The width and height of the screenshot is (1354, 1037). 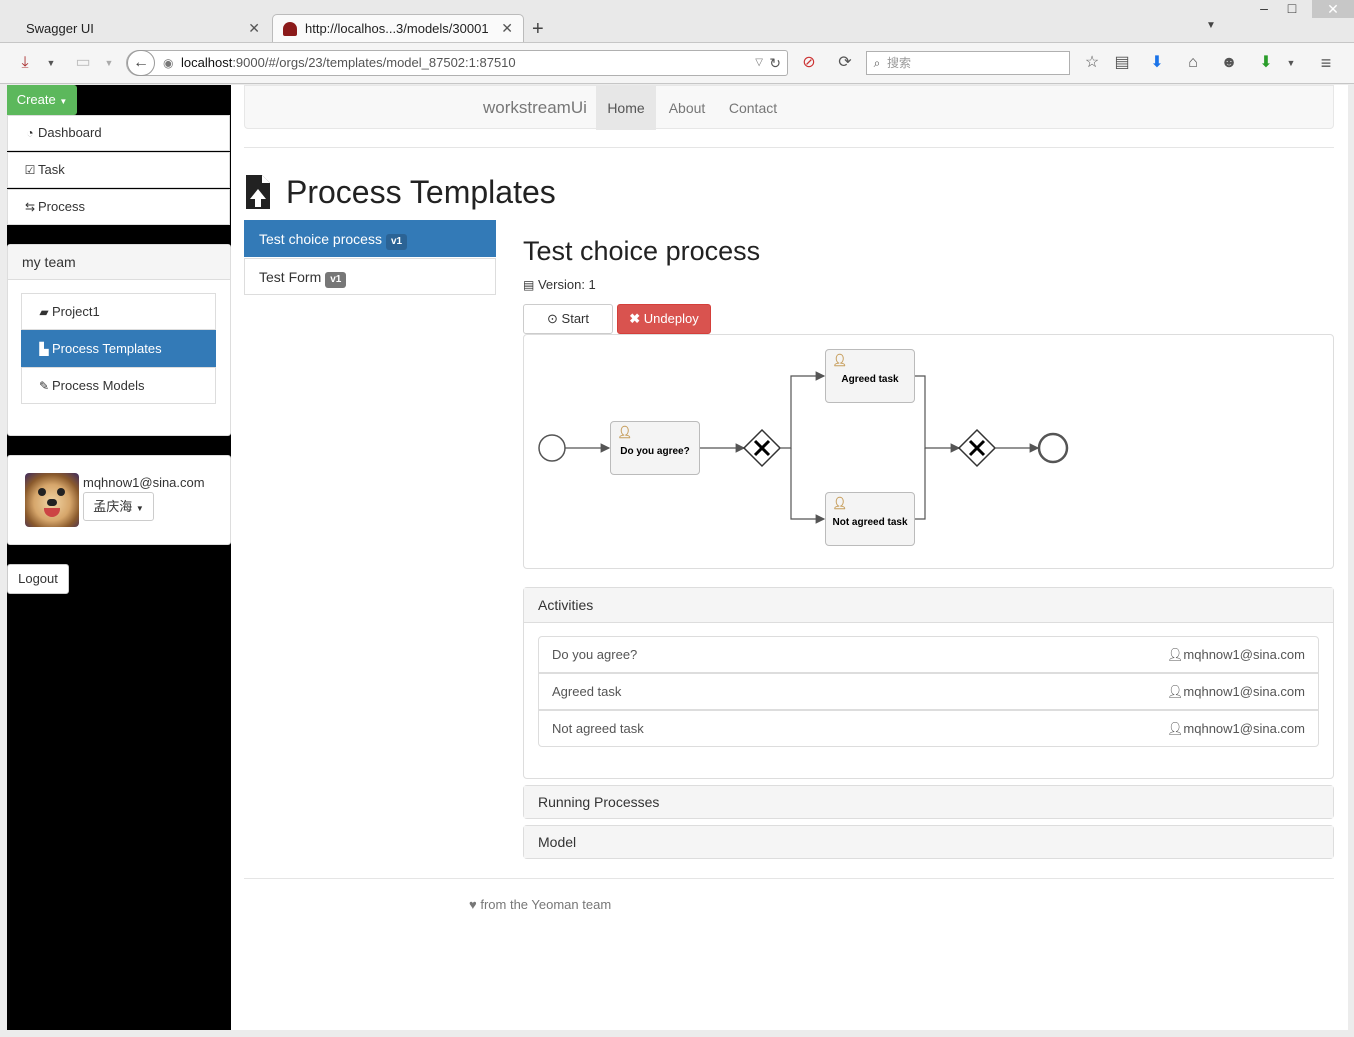 What do you see at coordinates (642, 251) in the screenshot?
I see `process-title: Test choice process` at bounding box center [642, 251].